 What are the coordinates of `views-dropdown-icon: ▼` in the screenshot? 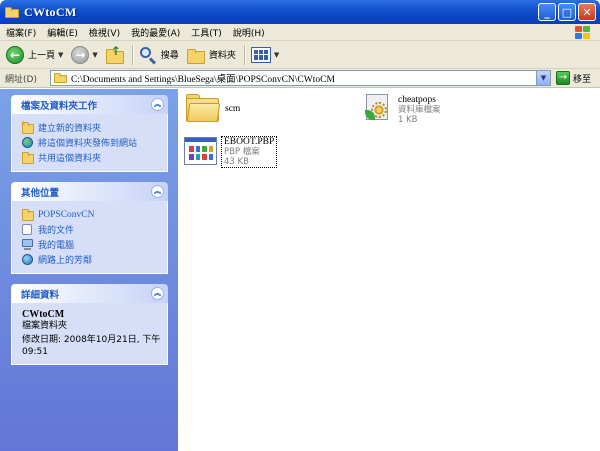 It's located at (276, 55).